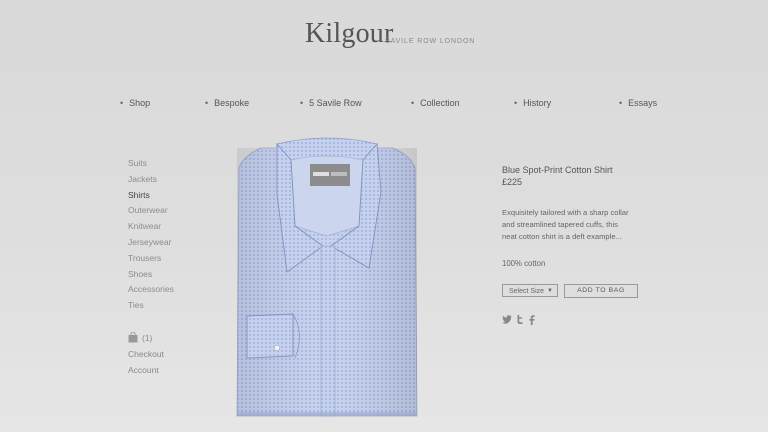 The height and width of the screenshot is (432, 768). What do you see at coordinates (151, 306) in the screenshot?
I see `category-ties: Ties` at bounding box center [151, 306].